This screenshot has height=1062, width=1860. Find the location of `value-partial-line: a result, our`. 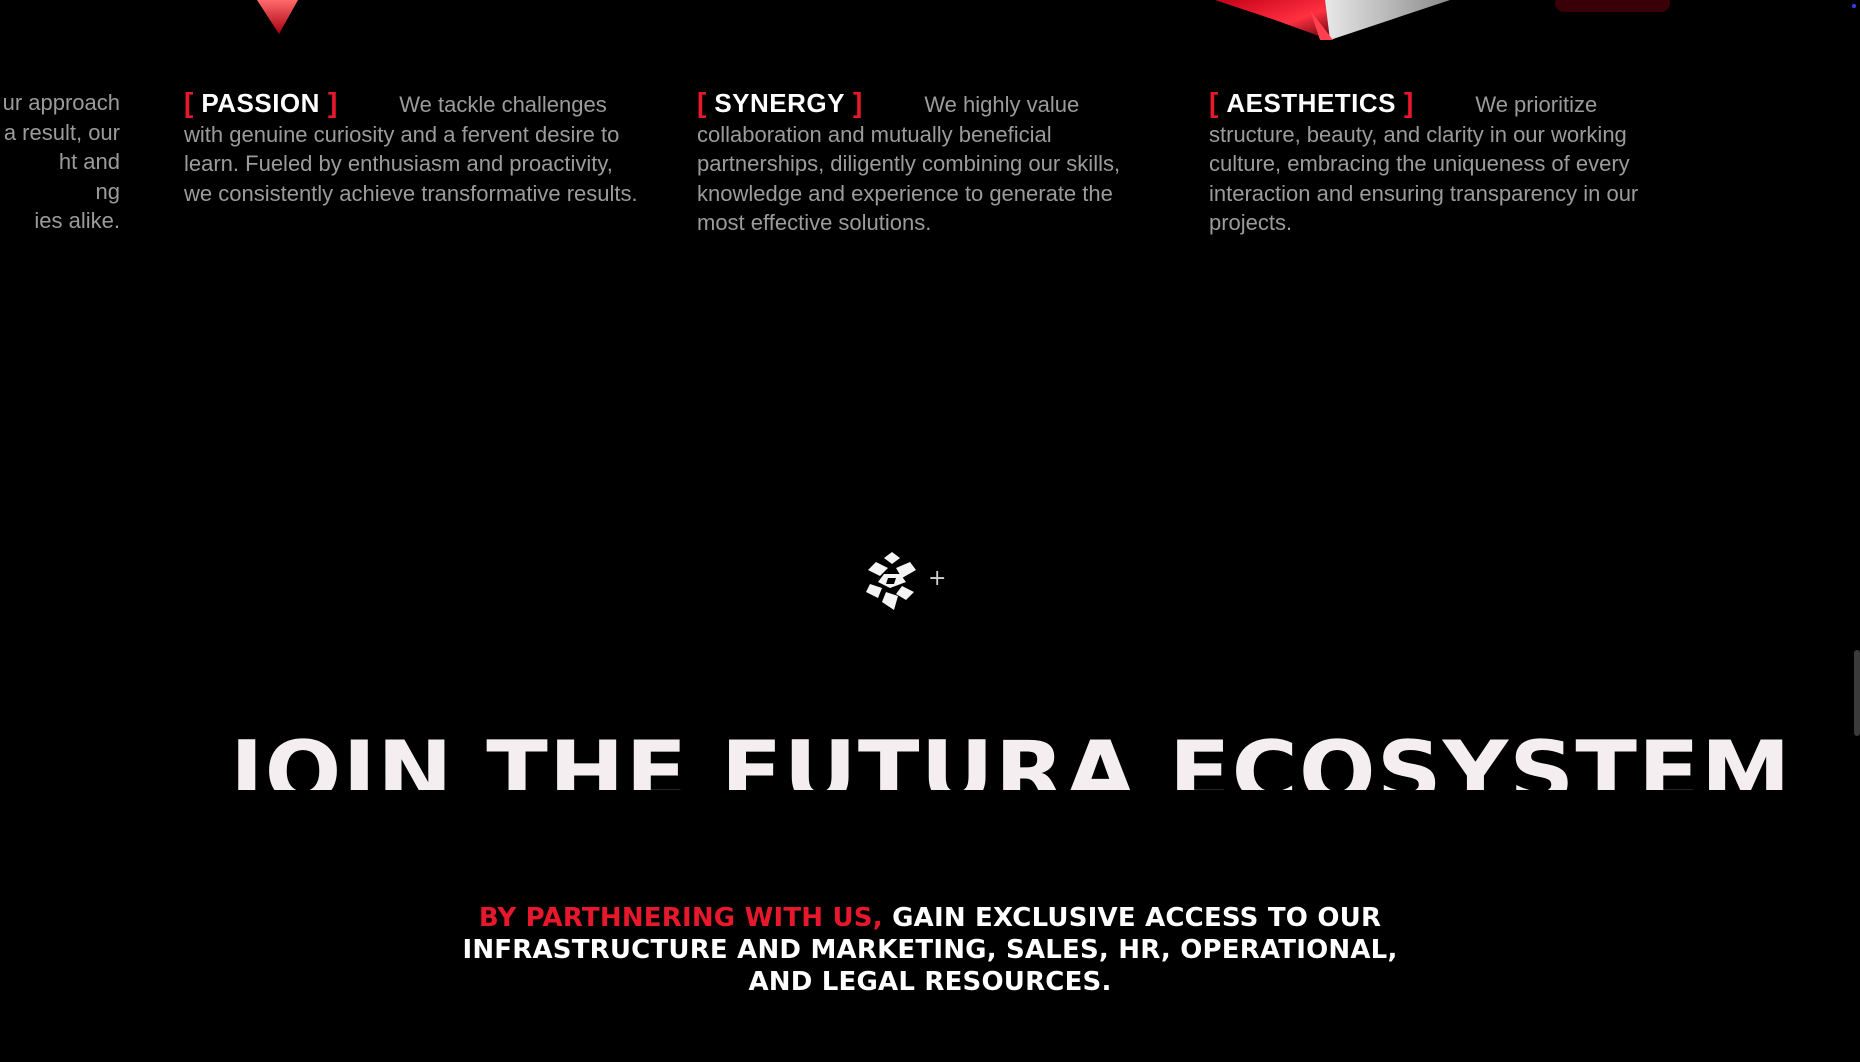

value-partial-line: a result, our is located at coordinates (61, 132).